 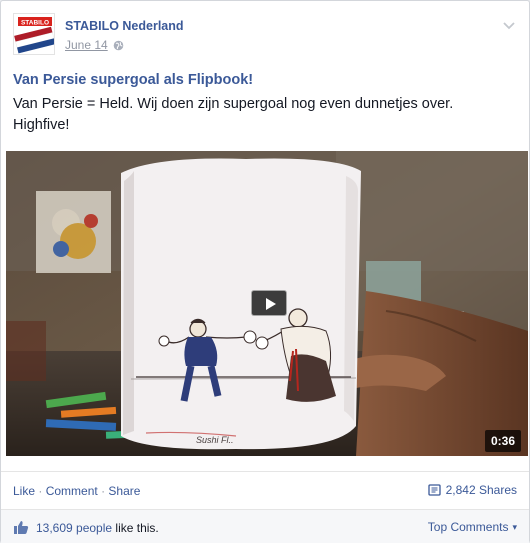 I want to click on stabilo-logo-icon: STABILO, so click(x=34, y=34).